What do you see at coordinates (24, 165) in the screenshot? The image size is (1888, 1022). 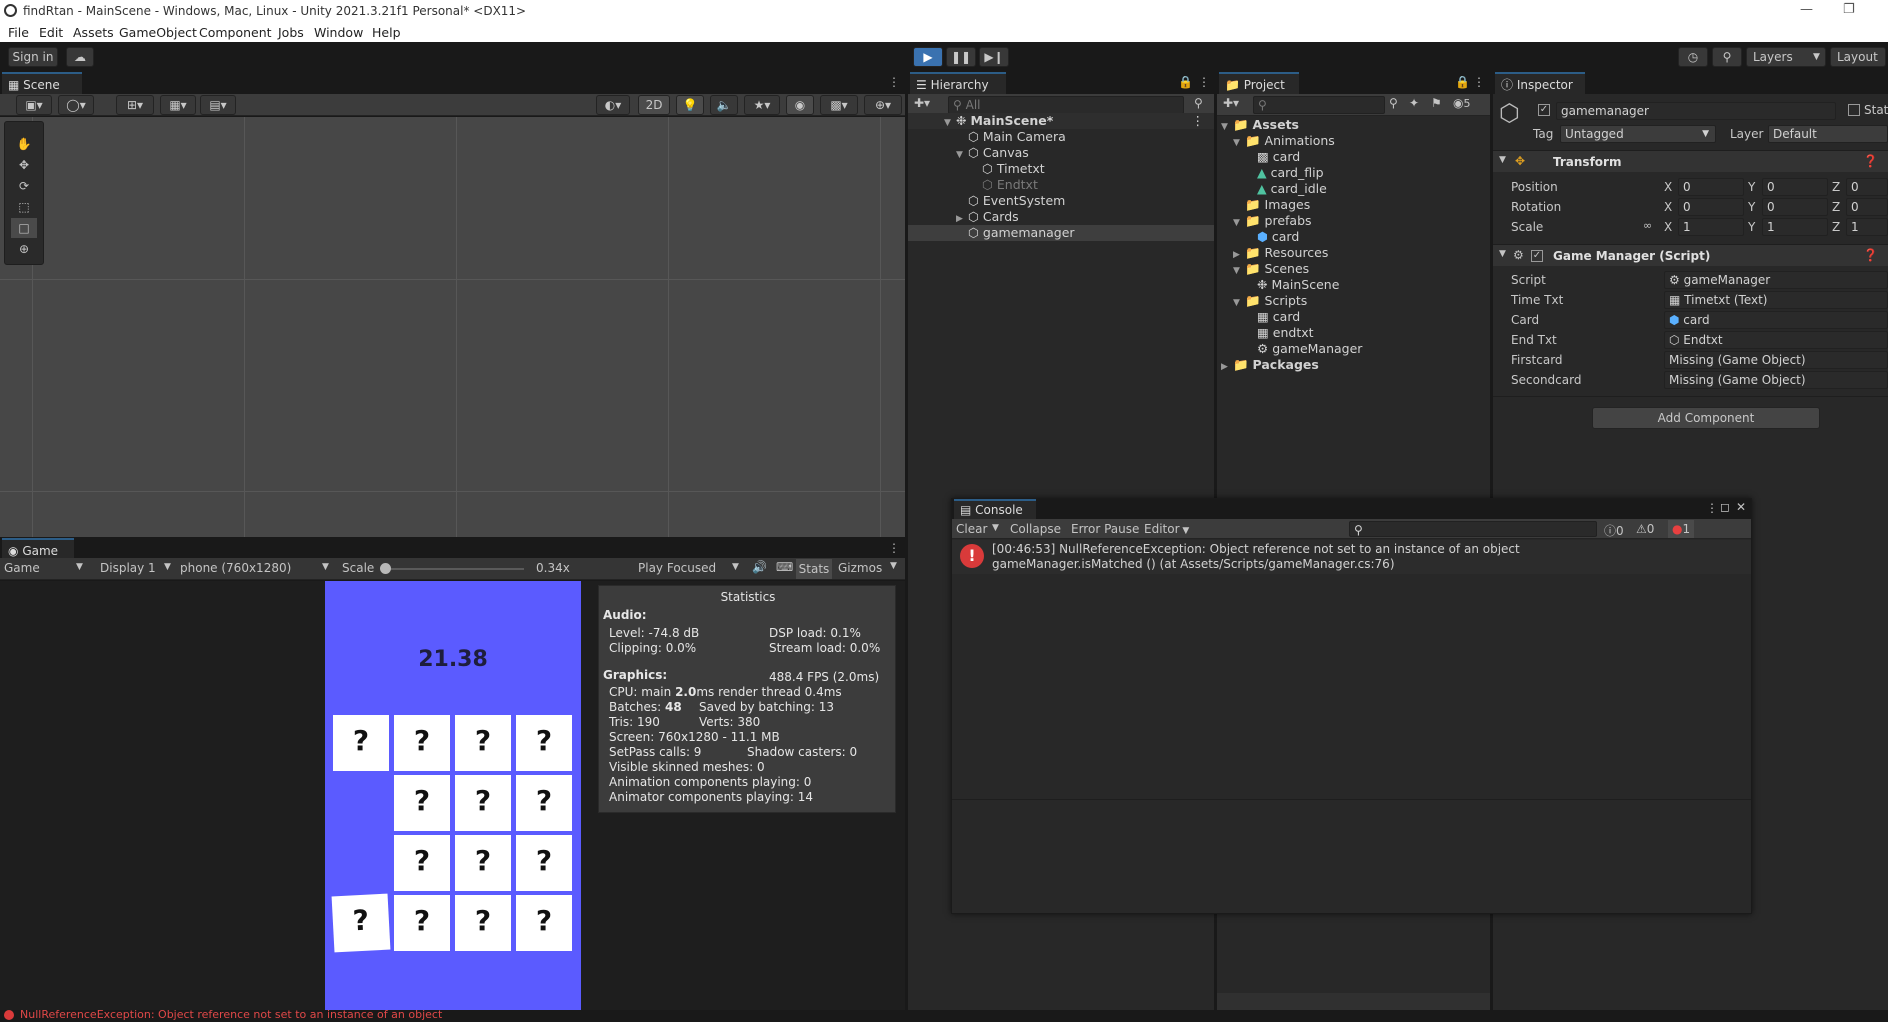 I see `move-tool-icon: ✥` at bounding box center [24, 165].